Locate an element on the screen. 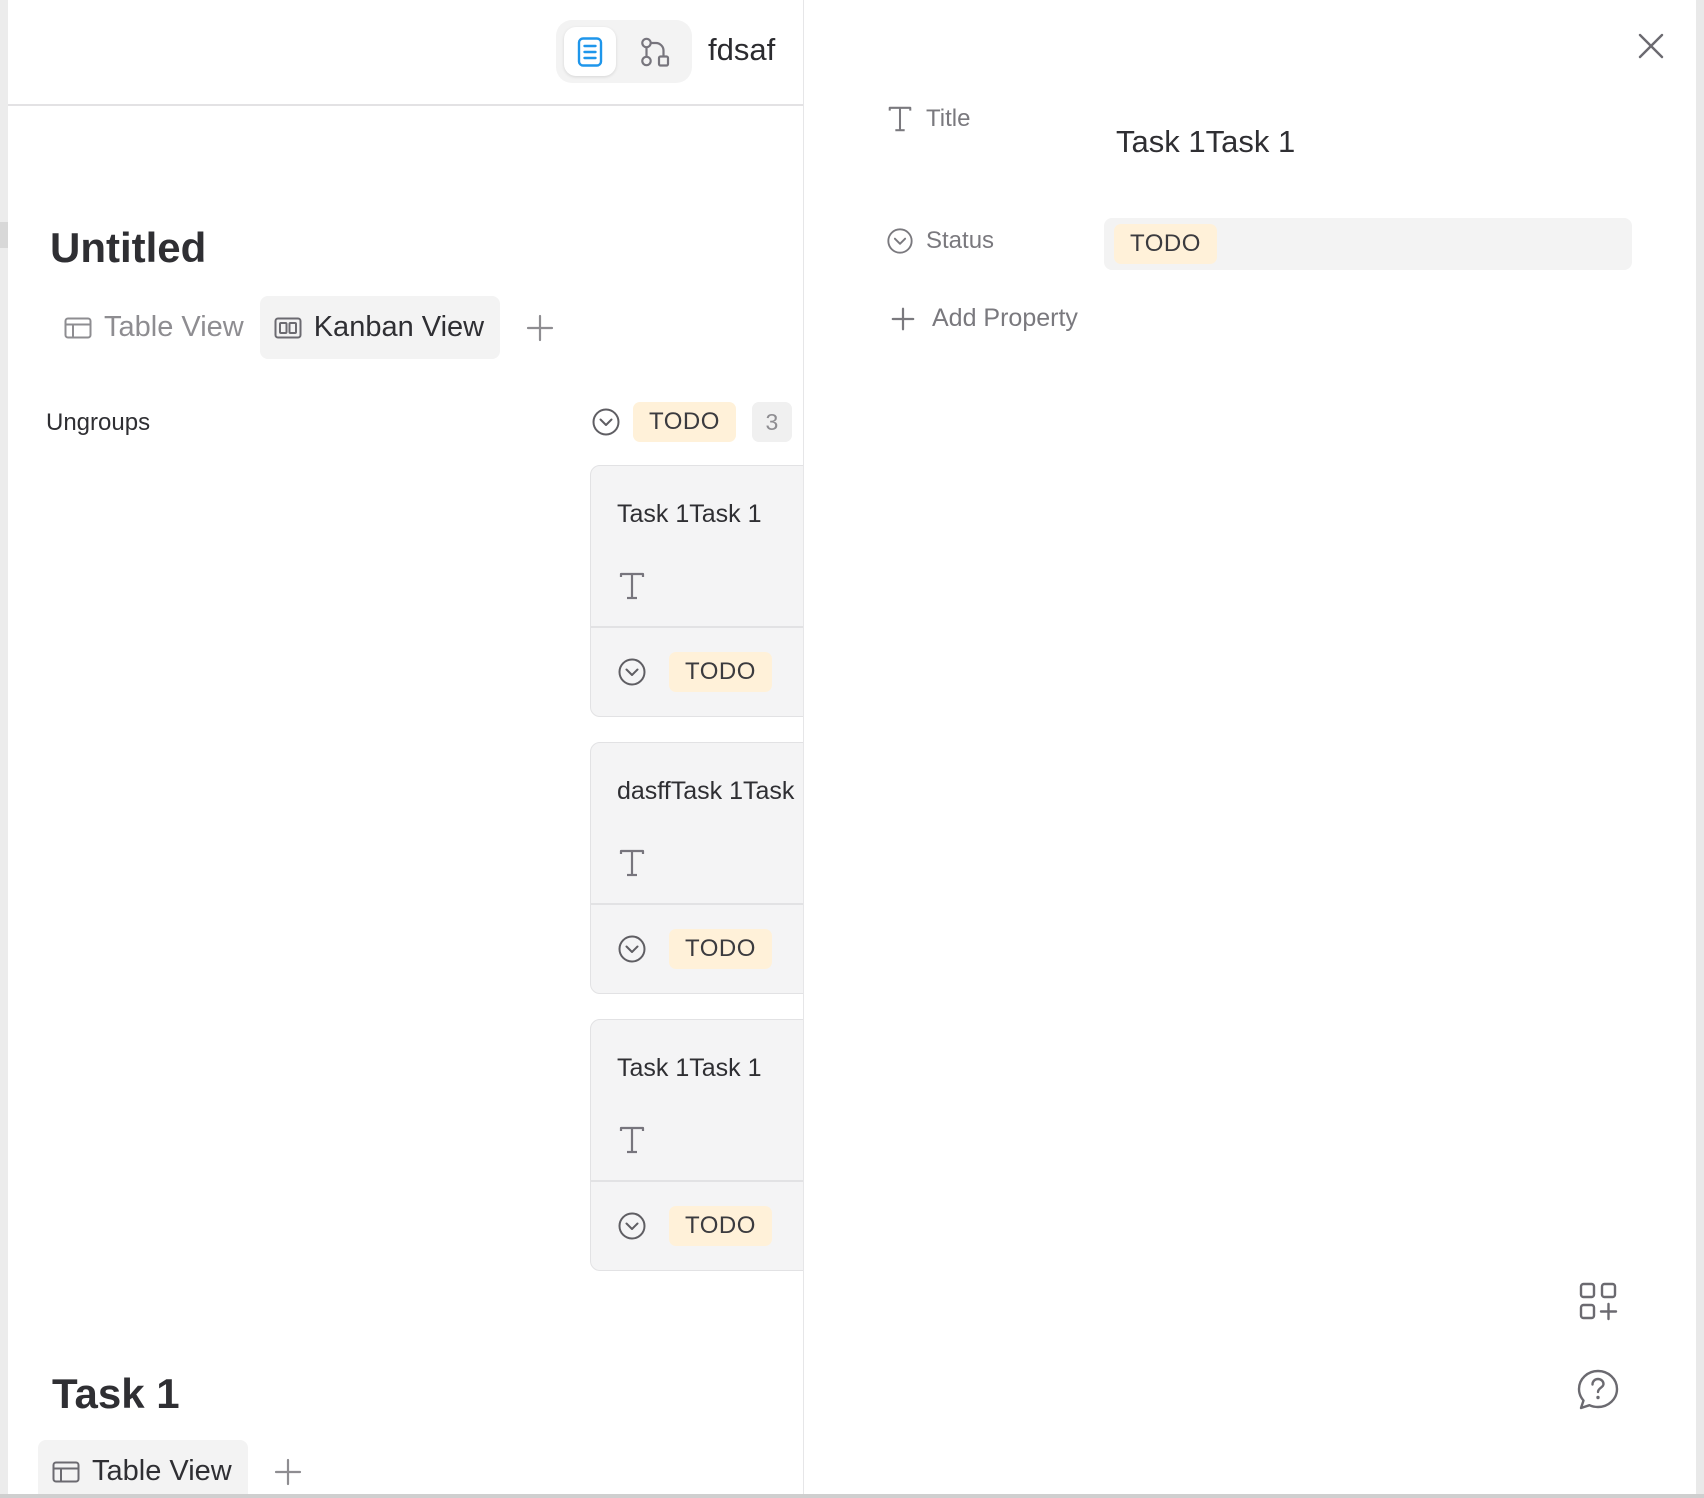  group-status-badge: TODO is located at coordinates (684, 422).